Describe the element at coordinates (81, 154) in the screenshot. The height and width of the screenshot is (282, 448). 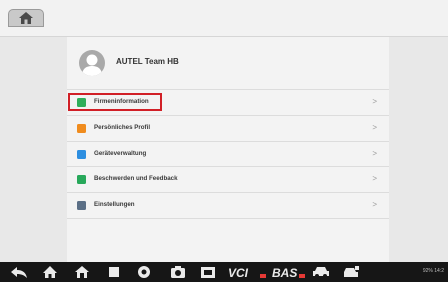
I see `device-icon` at that location.